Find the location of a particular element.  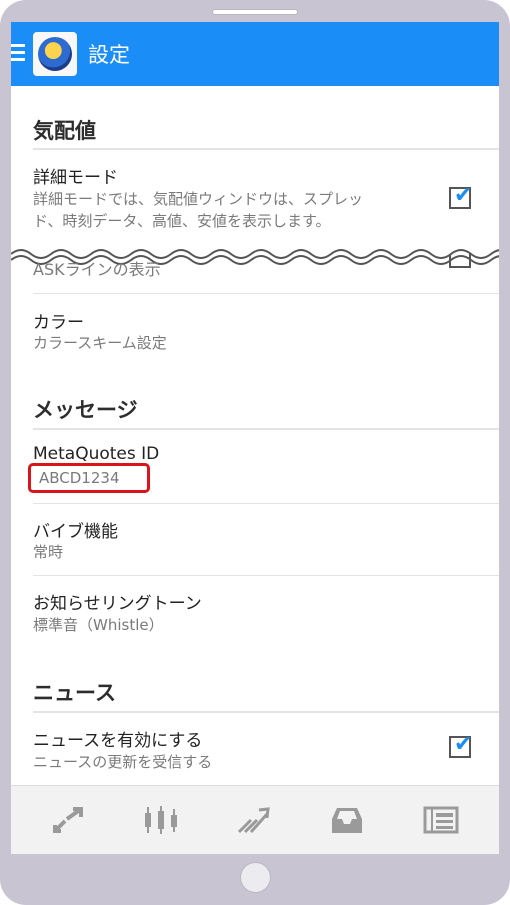

color-value: カラースキーム設定 is located at coordinates (100, 343).